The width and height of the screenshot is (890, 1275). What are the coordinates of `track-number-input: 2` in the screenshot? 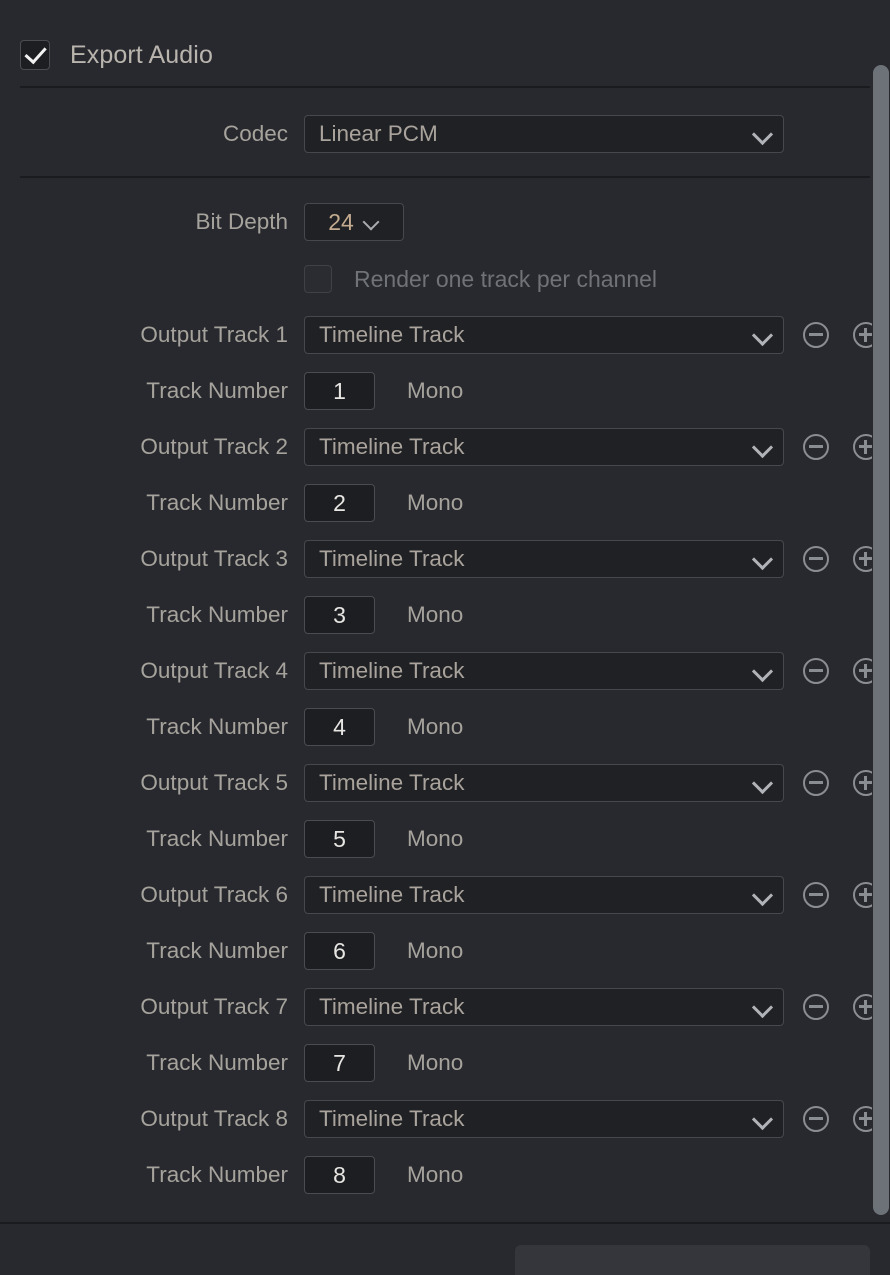 It's located at (339, 503).